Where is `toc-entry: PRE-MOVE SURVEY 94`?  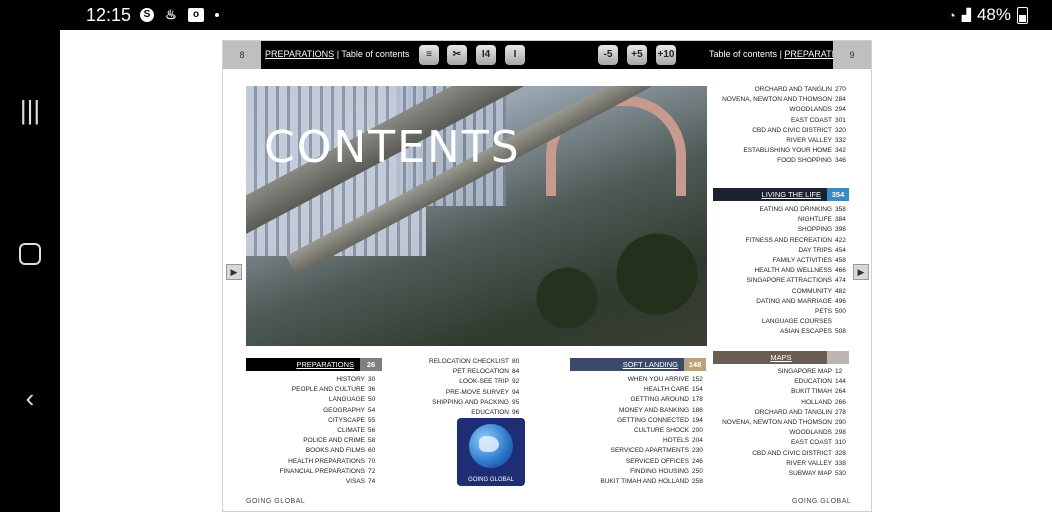 toc-entry: PRE-MOVE SURVEY 94 is located at coordinates (461, 393).